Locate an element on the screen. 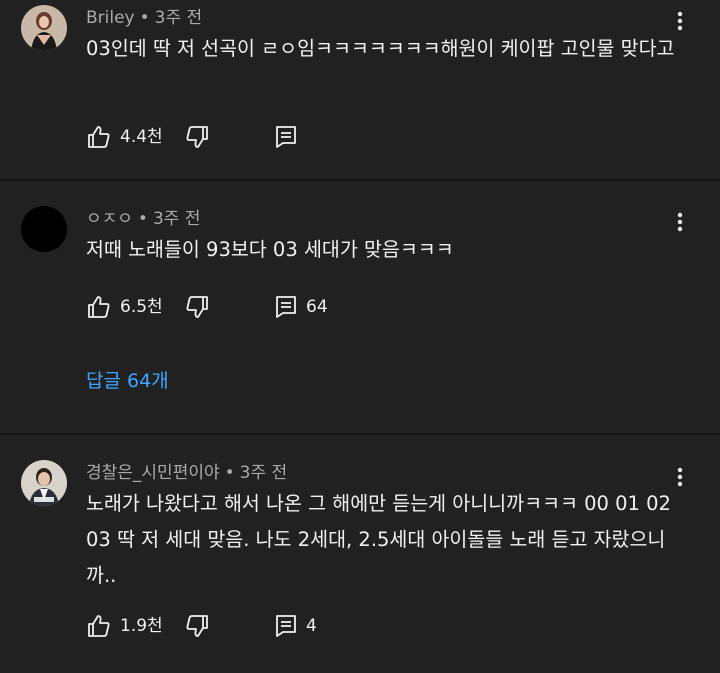 This screenshot has width=720, height=673. like-count: 6.5천 is located at coordinates (141, 307).